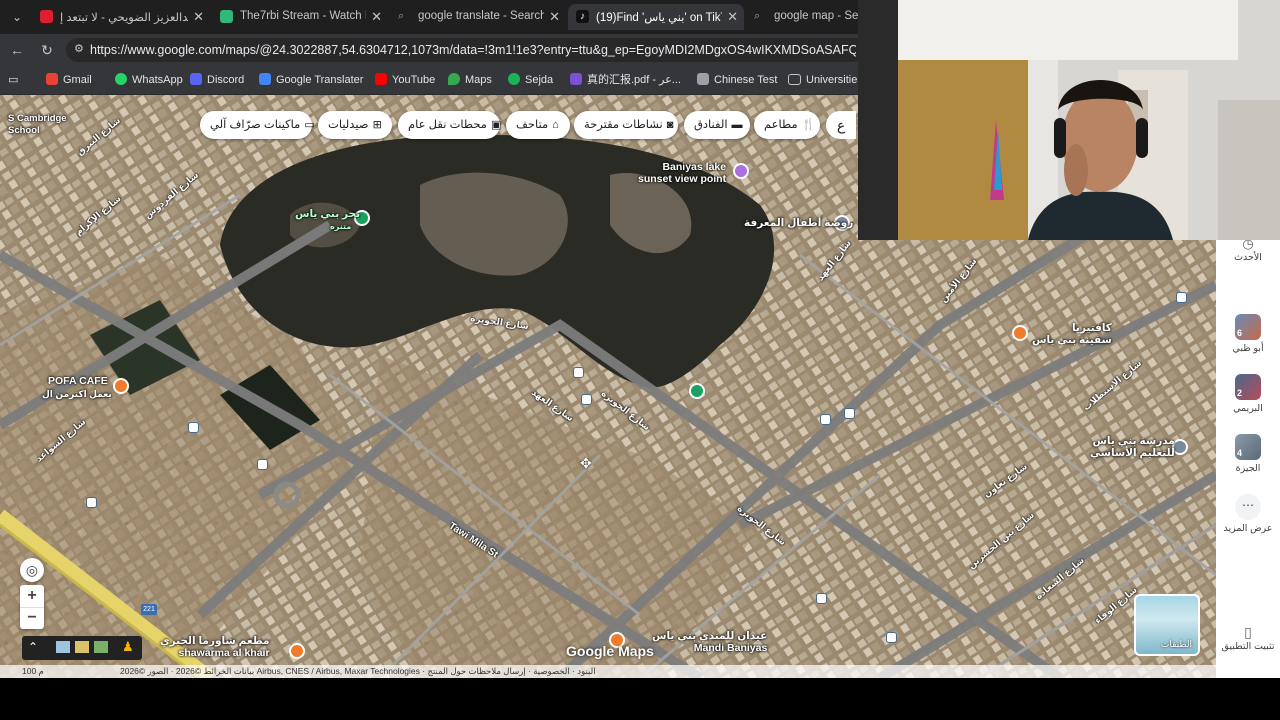 The image size is (1280, 720). Describe the element at coordinates (69, 80) in the screenshot. I see `bookmark-gmail: Gmail` at that location.